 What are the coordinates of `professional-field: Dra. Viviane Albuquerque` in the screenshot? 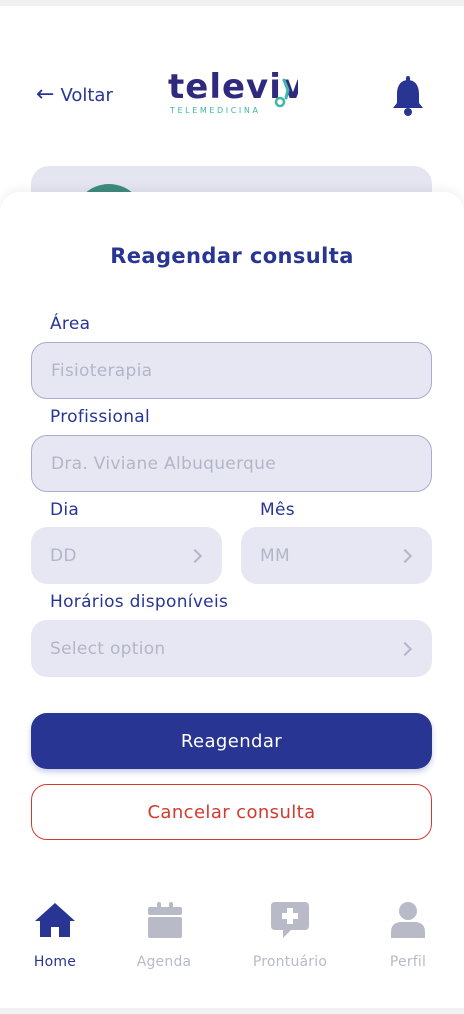 It's located at (231, 463).